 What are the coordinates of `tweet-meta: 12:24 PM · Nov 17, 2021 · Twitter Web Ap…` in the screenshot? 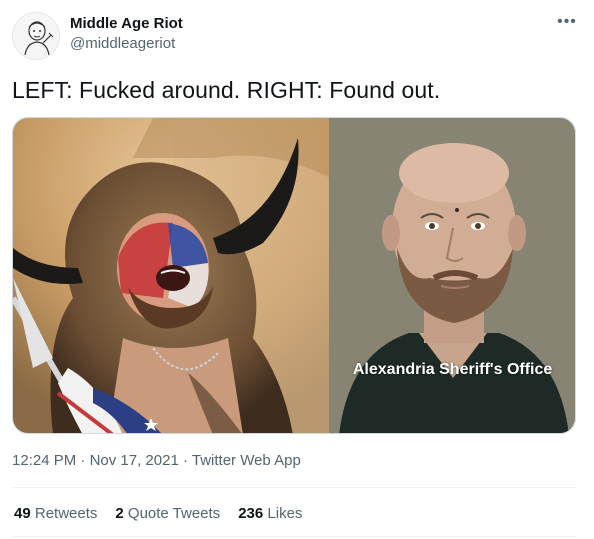 It's located at (156, 461).